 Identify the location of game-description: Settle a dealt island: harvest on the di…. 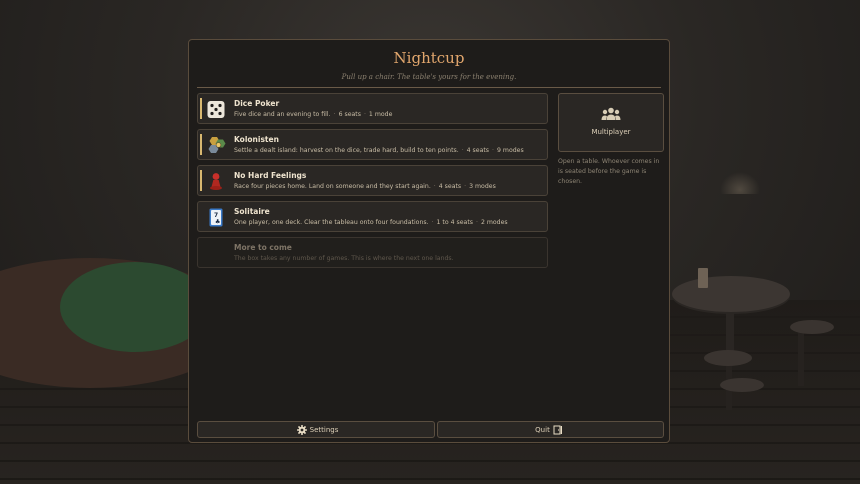
(379, 150).